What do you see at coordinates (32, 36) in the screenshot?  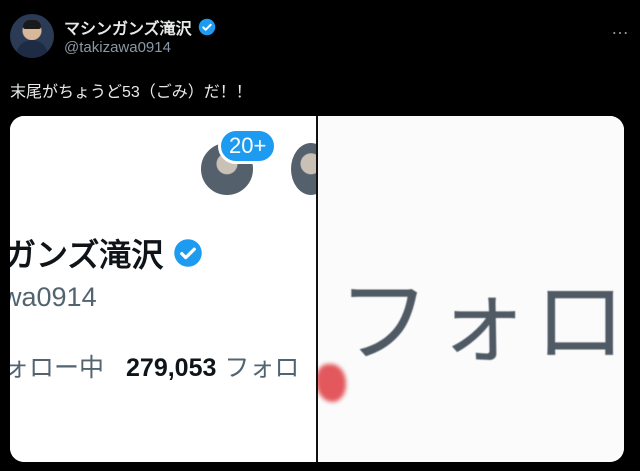 I see `avatar` at bounding box center [32, 36].